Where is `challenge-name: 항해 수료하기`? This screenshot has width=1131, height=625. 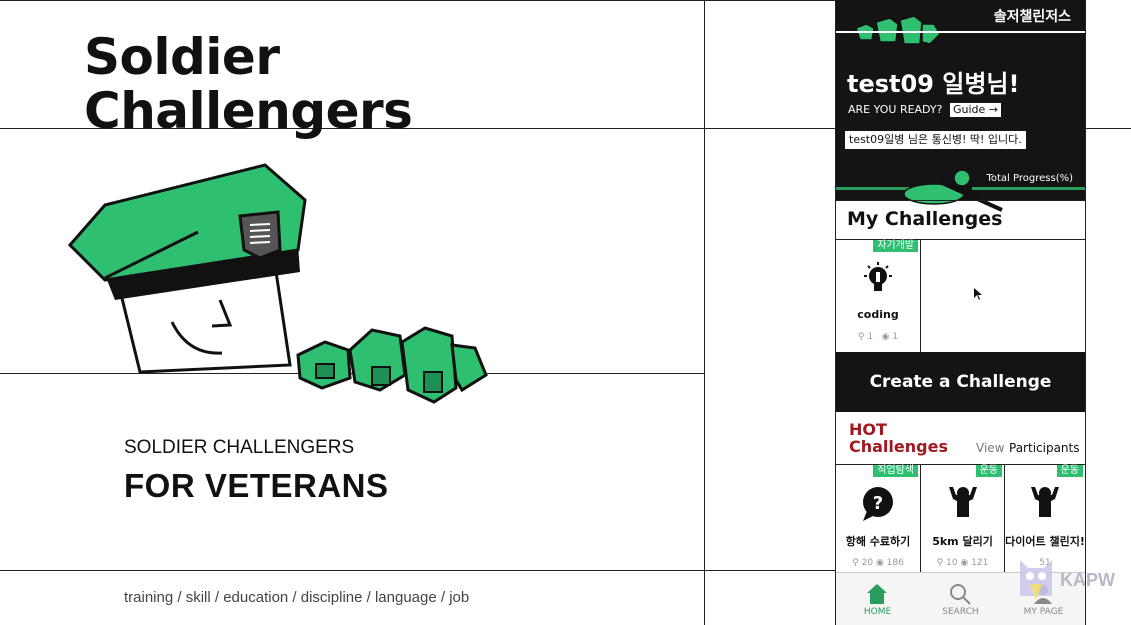 challenge-name: 항해 수료하기 is located at coordinates (878, 541).